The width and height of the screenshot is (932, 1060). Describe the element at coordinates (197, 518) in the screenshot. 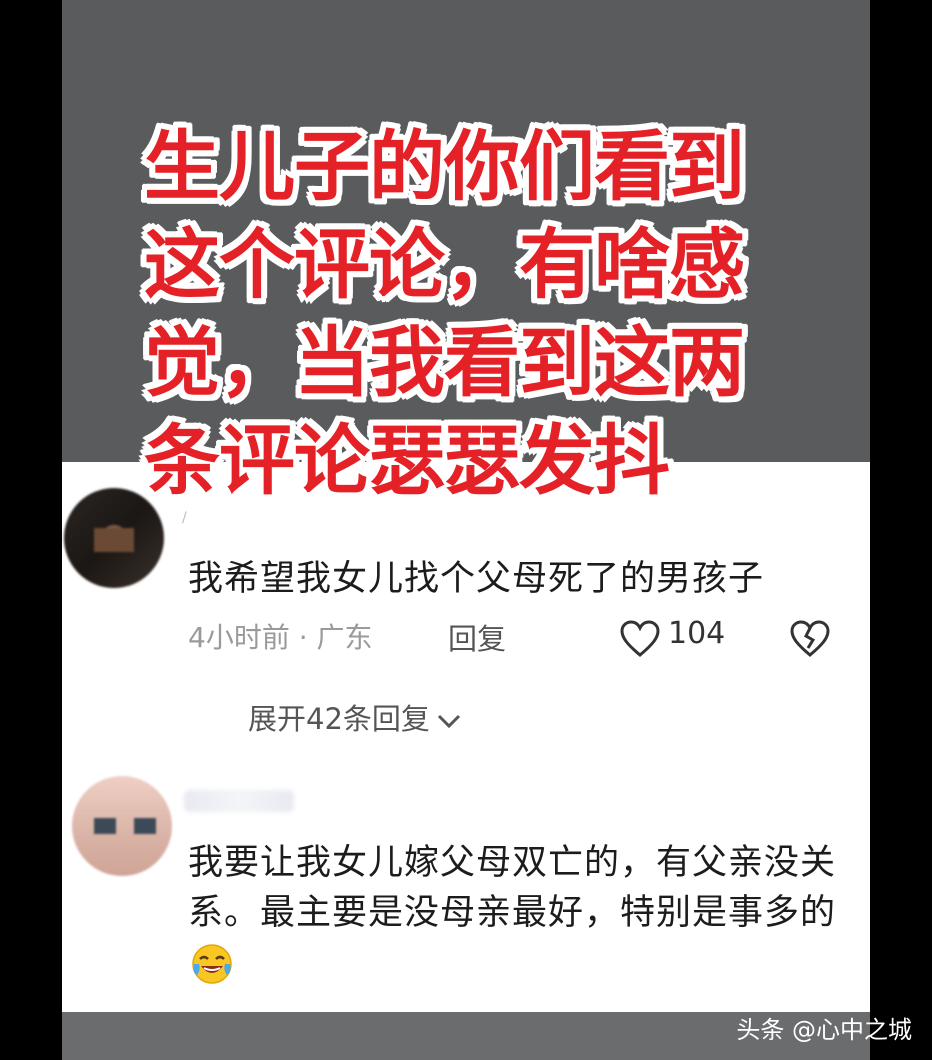

I see `username: /` at that location.